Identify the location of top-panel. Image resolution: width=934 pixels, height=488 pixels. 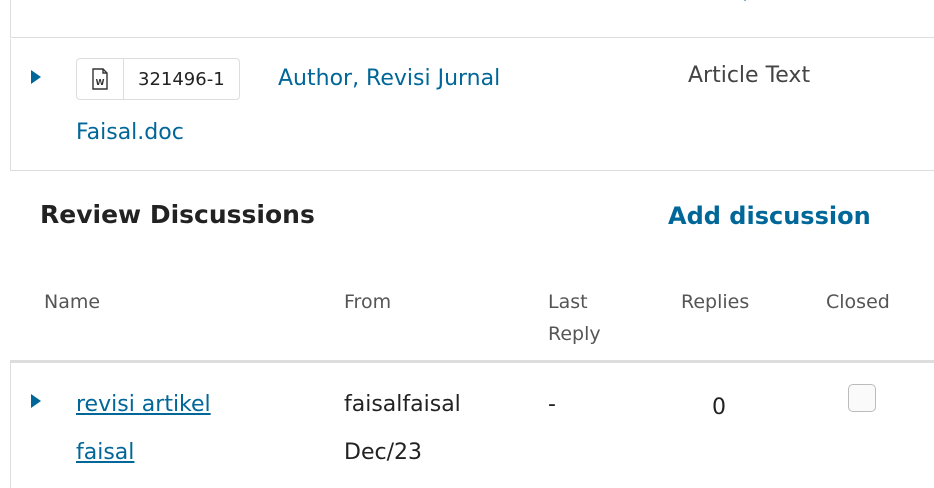
(472, 19).